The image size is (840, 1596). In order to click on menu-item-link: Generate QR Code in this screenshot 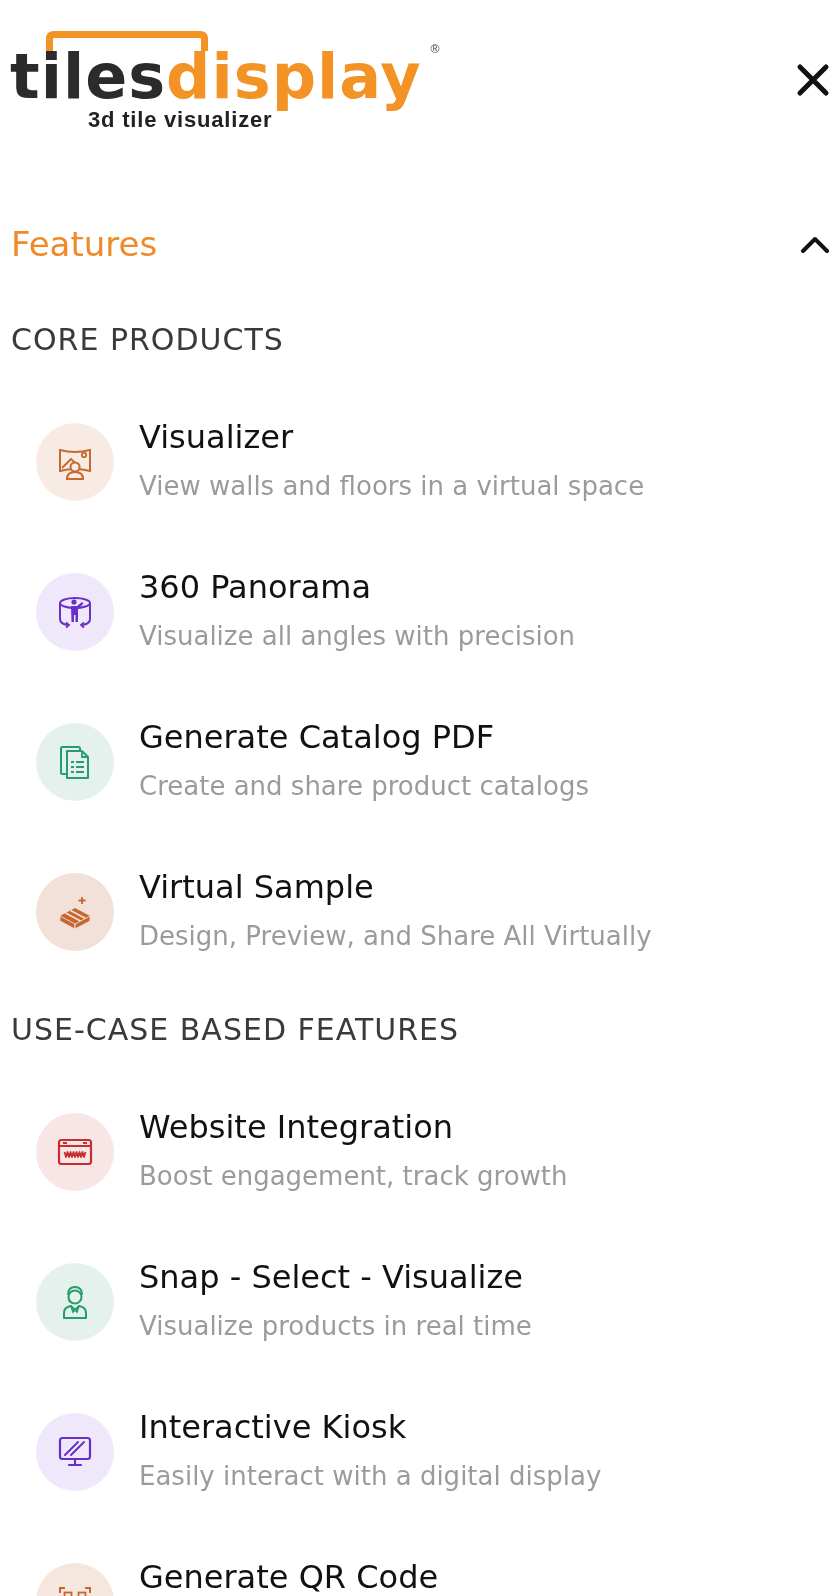, I will do `click(289, 1577)`.